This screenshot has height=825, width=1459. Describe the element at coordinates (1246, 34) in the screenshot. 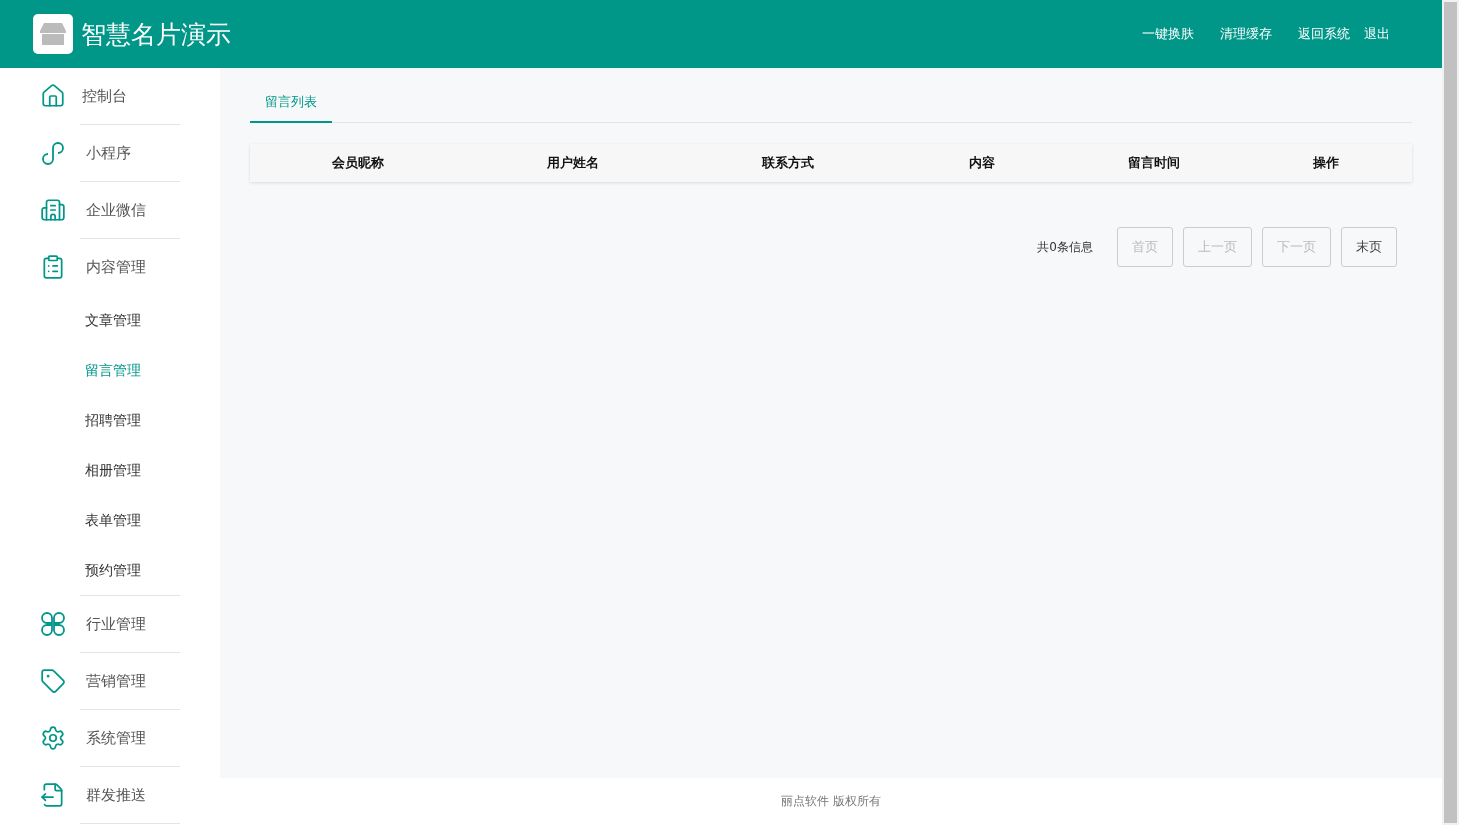

I see `header-link: 清理缓存` at that location.